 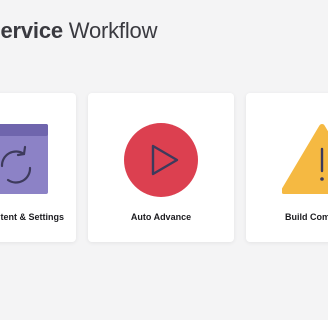 What do you see at coordinates (31, 30) in the screenshot?
I see `page-title-bold: Service` at bounding box center [31, 30].